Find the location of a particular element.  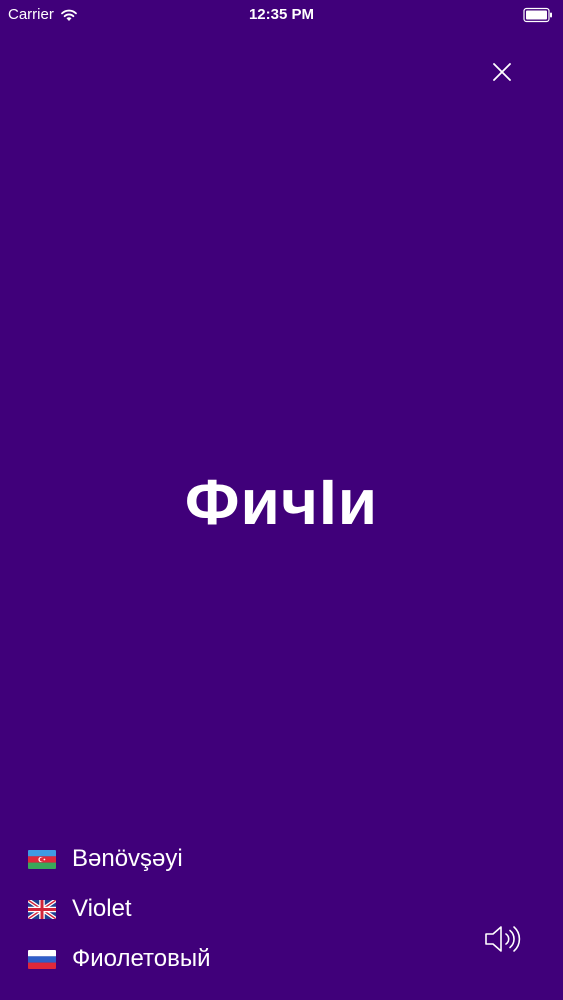

status-bar: Carrier 12:35 PM is located at coordinates (281, 15).